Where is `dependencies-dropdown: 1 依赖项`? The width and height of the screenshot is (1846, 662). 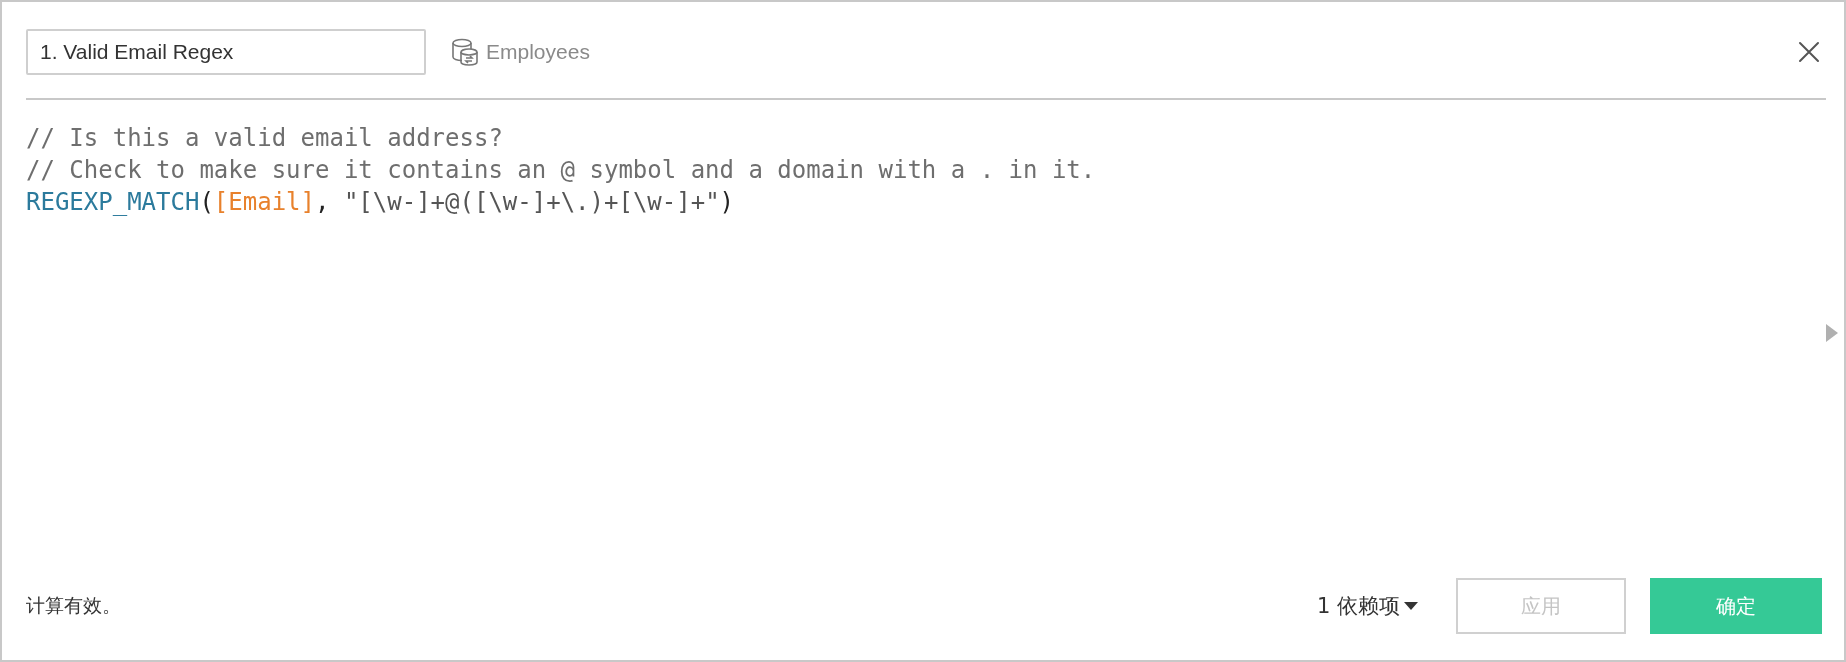 dependencies-dropdown: 1 依赖项 is located at coordinates (1367, 606).